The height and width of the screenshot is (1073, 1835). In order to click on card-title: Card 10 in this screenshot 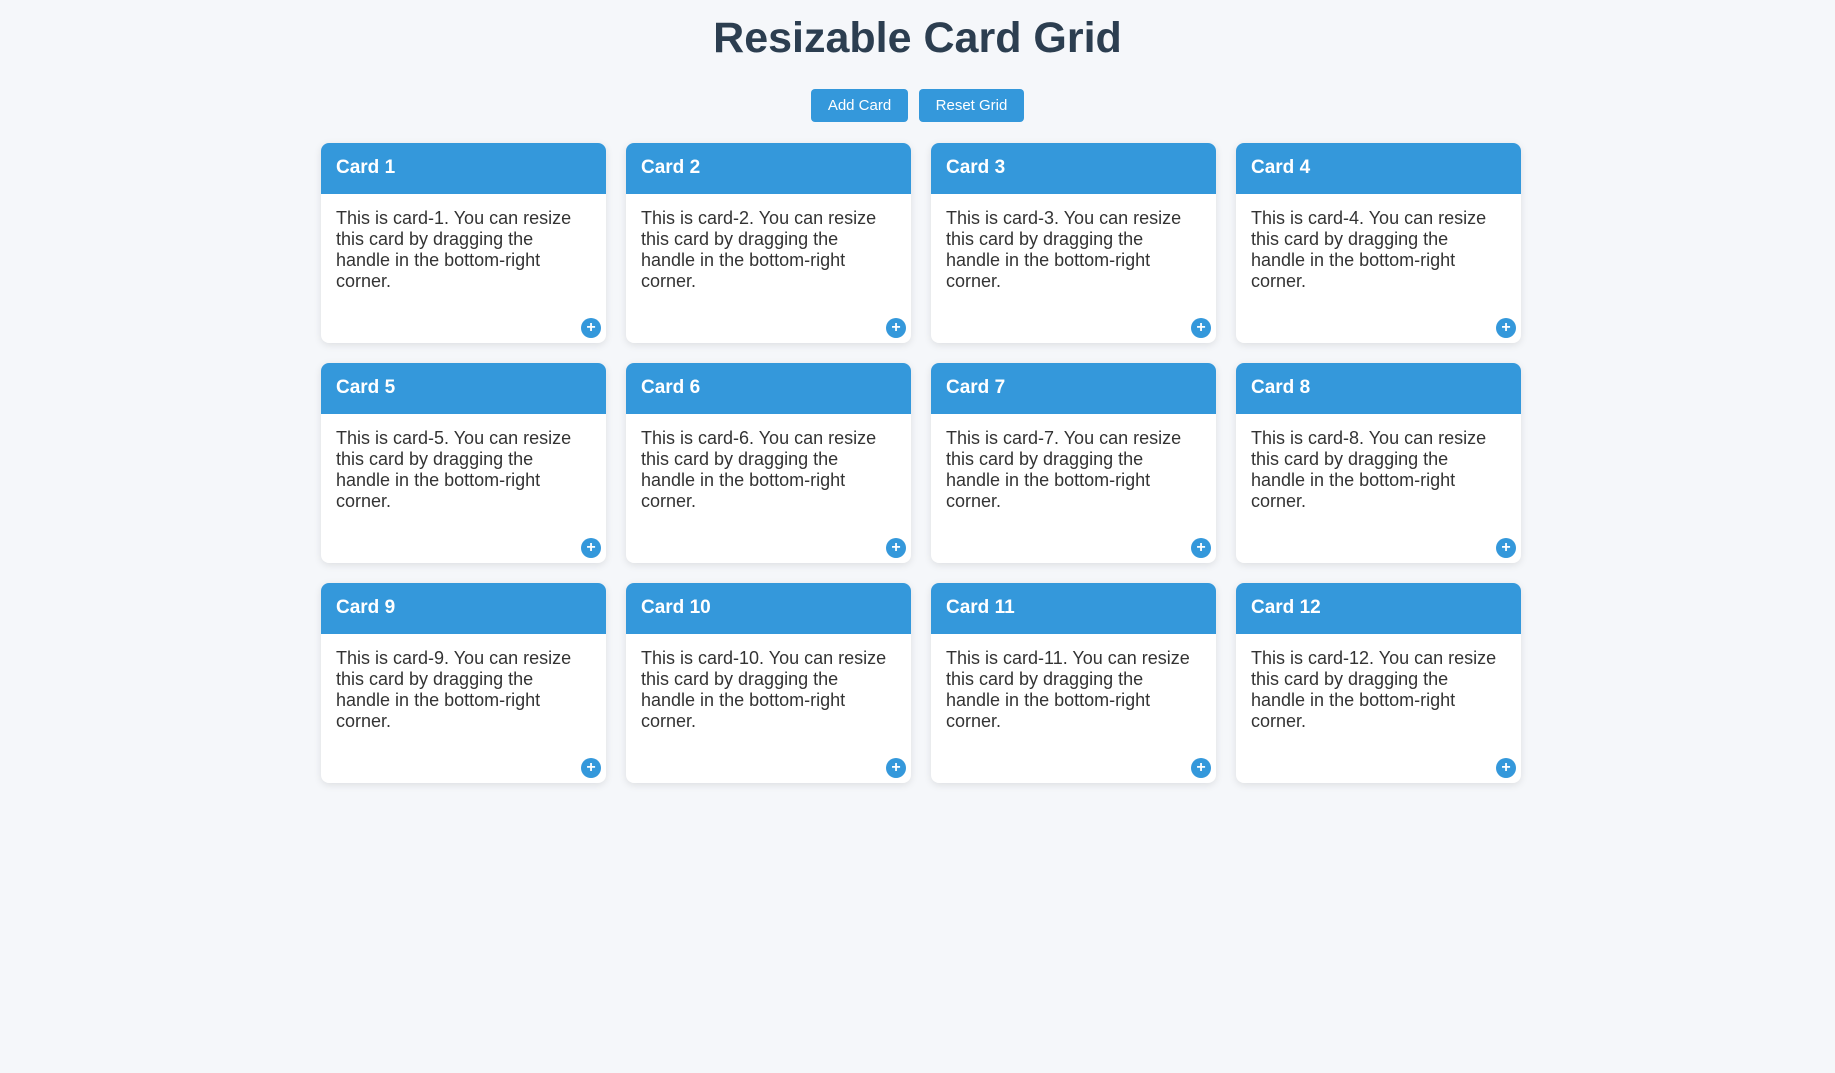, I will do `click(768, 608)`.